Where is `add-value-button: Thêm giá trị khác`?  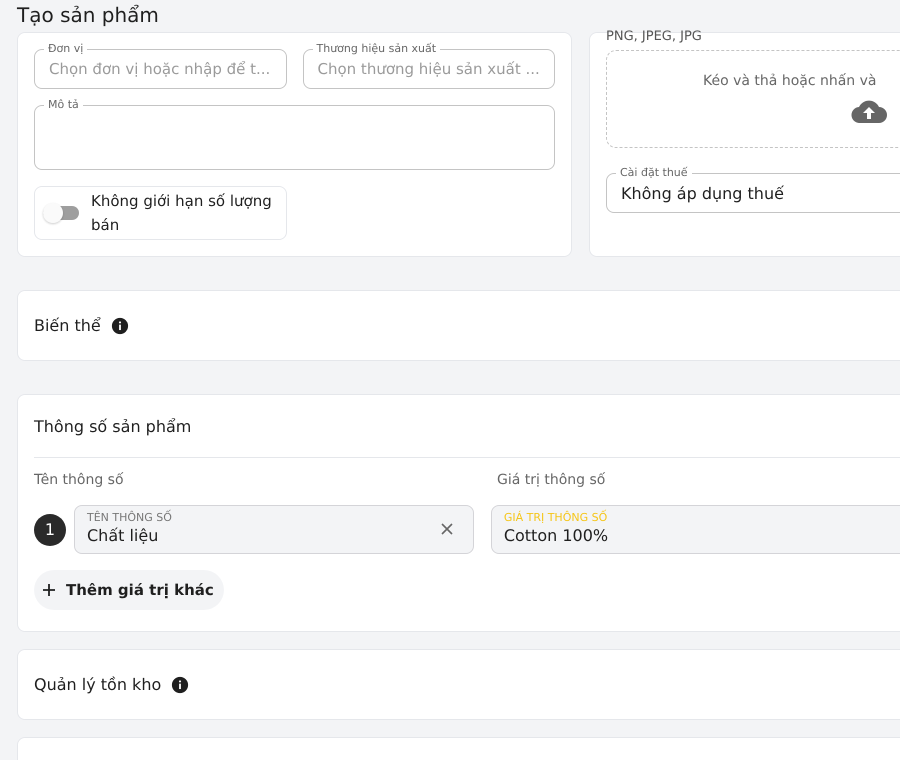
add-value-button: Thêm giá trị khác is located at coordinates (129, 590).